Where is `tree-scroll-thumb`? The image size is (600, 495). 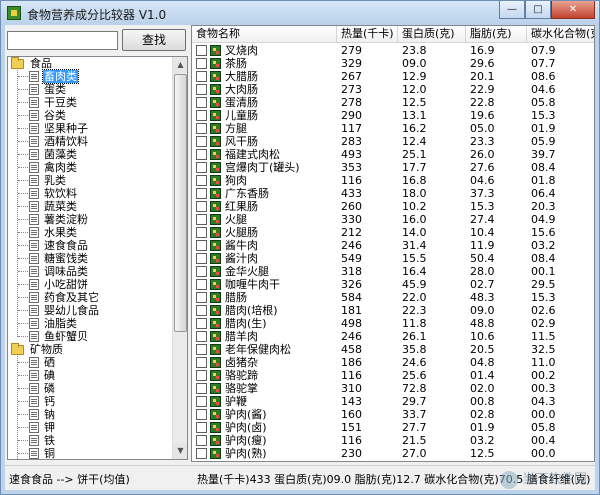 tree-scroll-thumb is located at coordinates (180, 203).